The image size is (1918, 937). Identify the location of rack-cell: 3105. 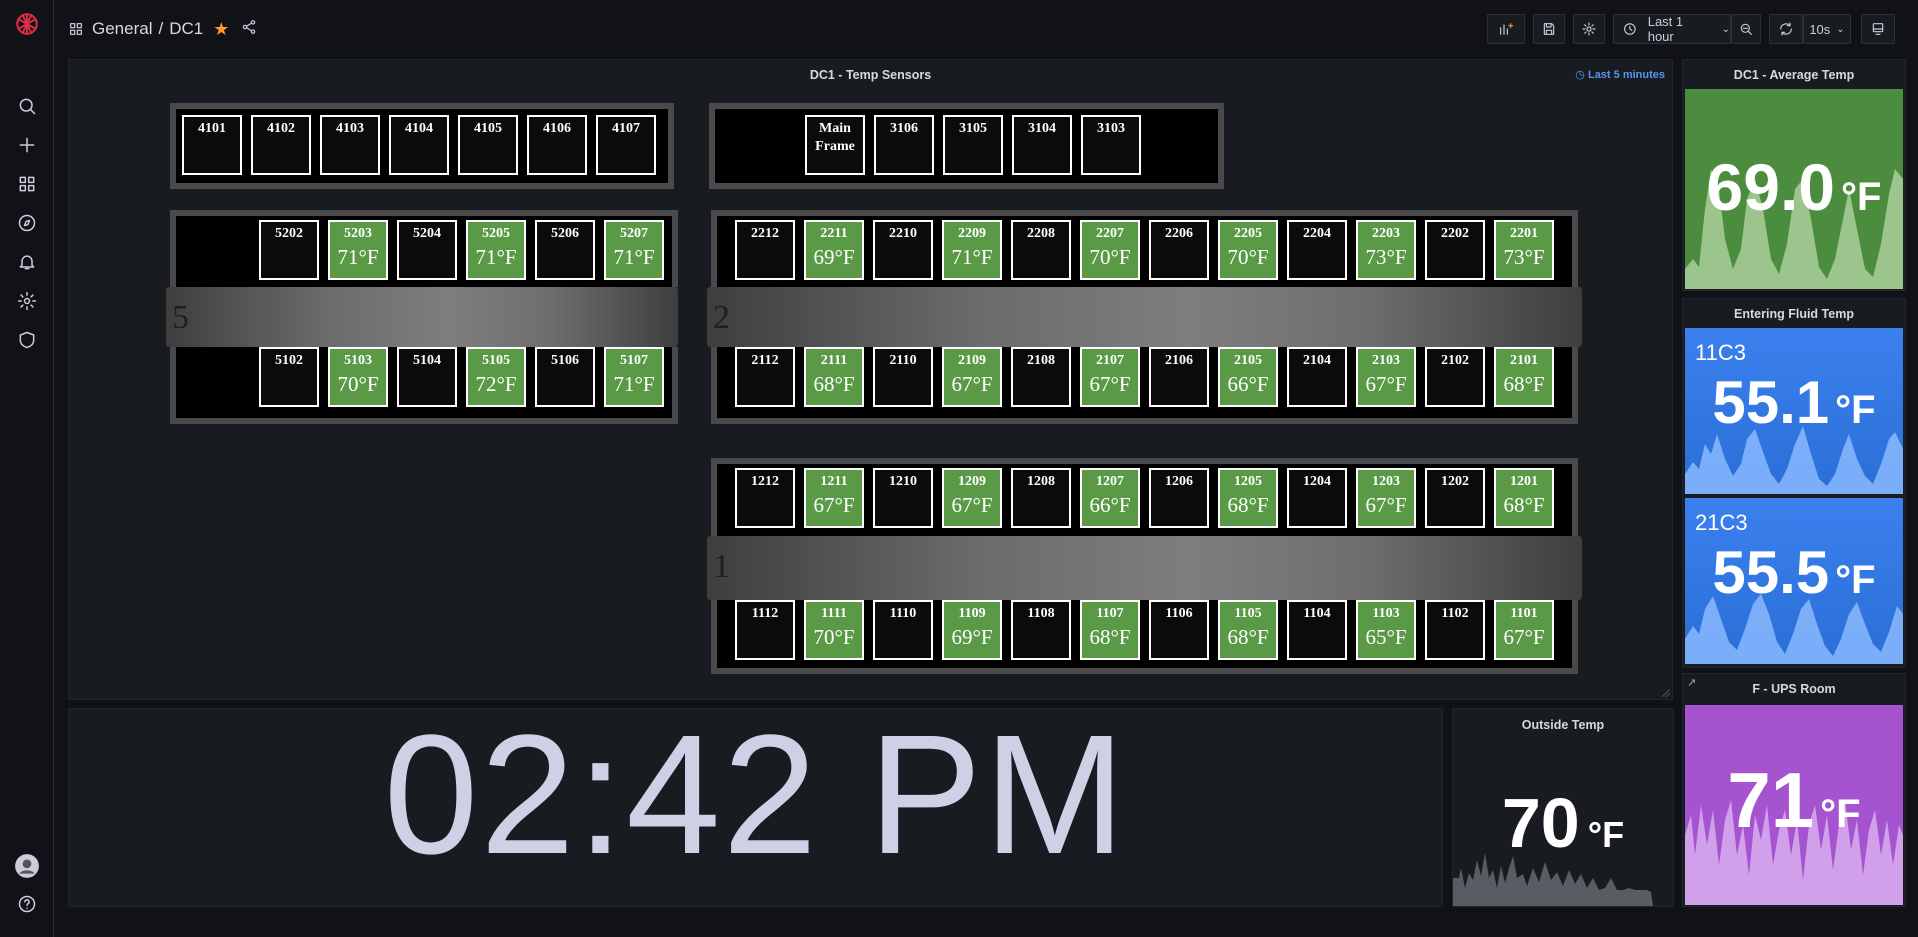
(973, 145).